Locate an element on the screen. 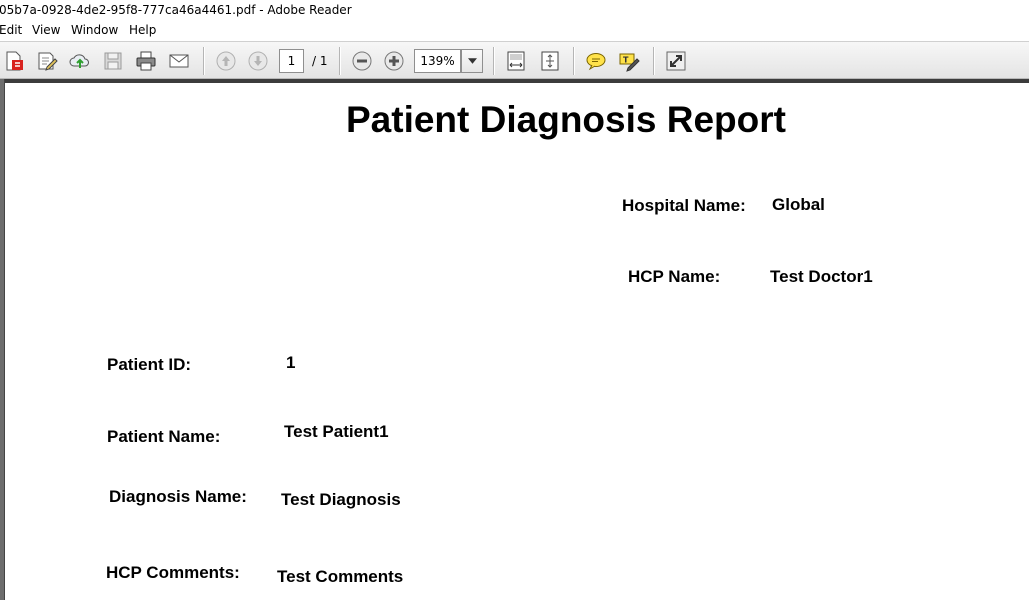  save-button is located at coordinates (113, 61).